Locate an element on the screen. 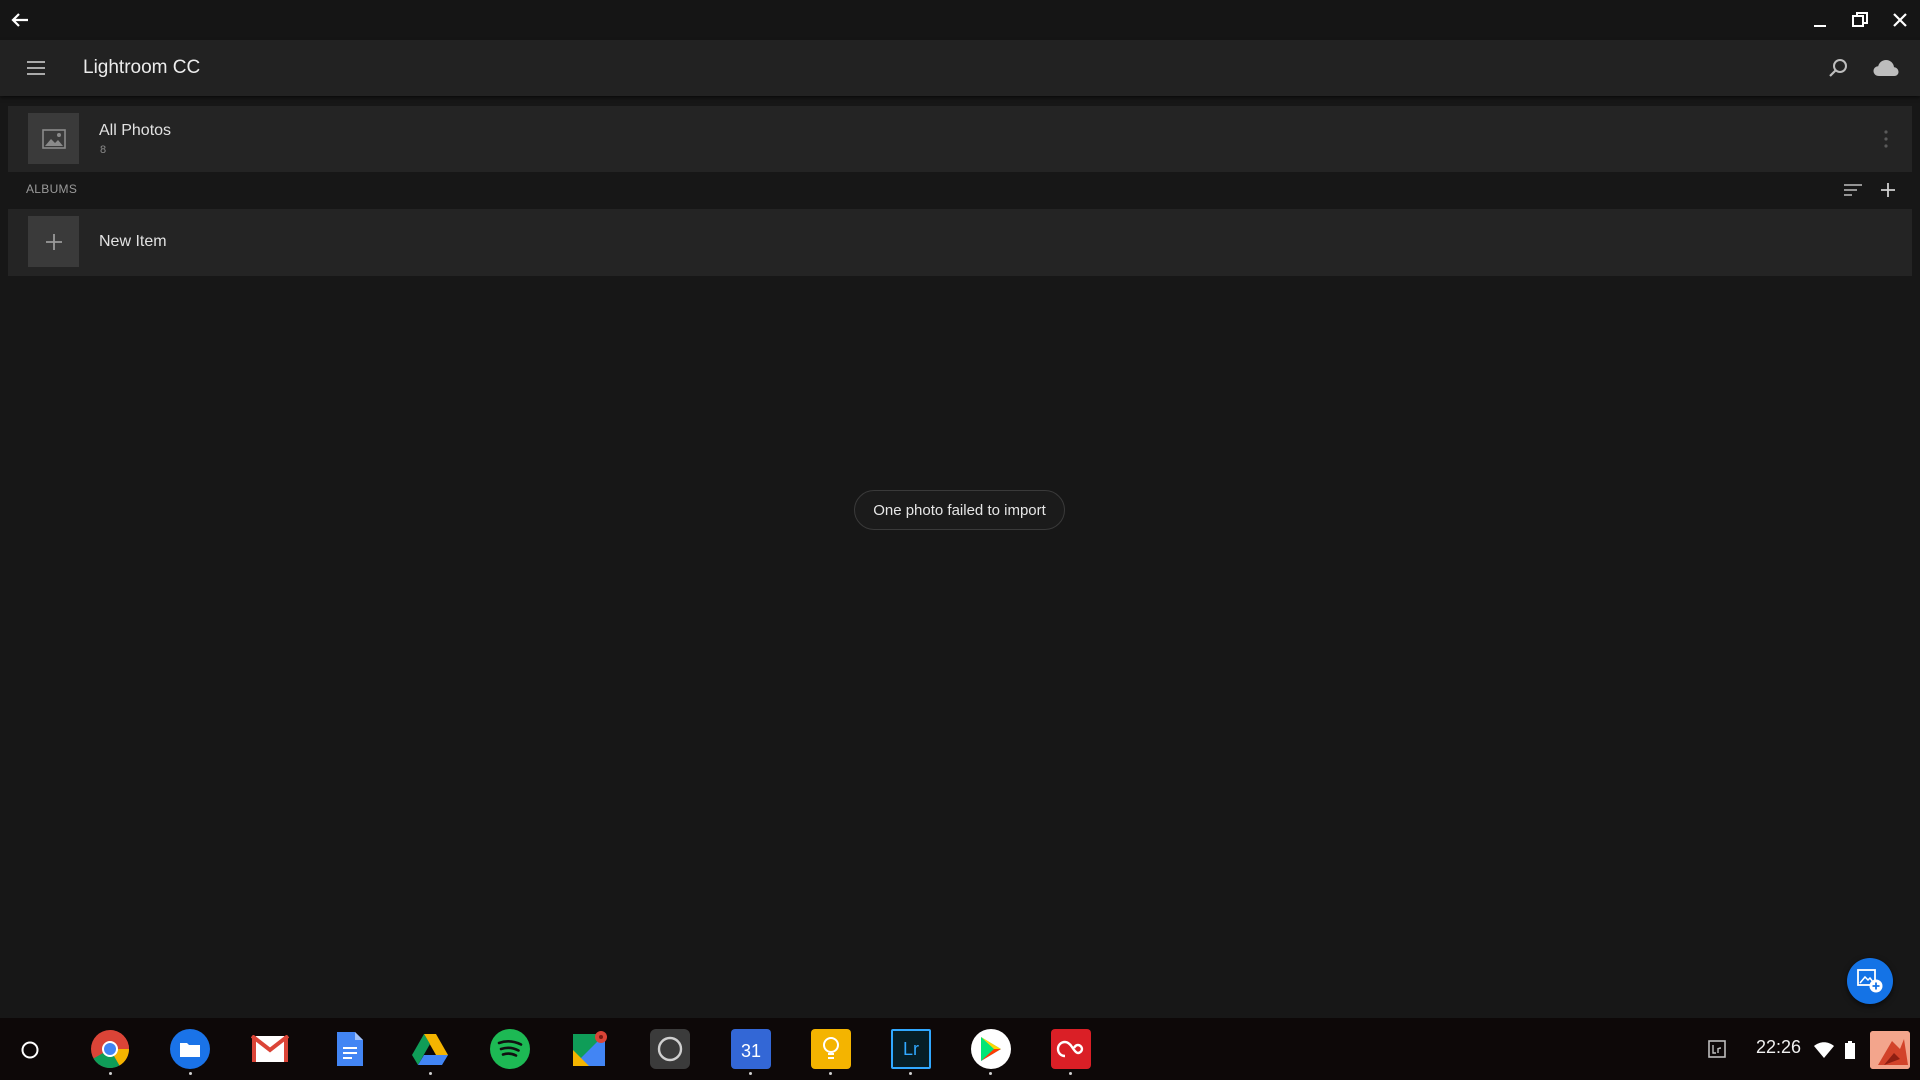 This screenshot has width=1920, height=1080. gmail-icon is located at coordinates (270, 1048).